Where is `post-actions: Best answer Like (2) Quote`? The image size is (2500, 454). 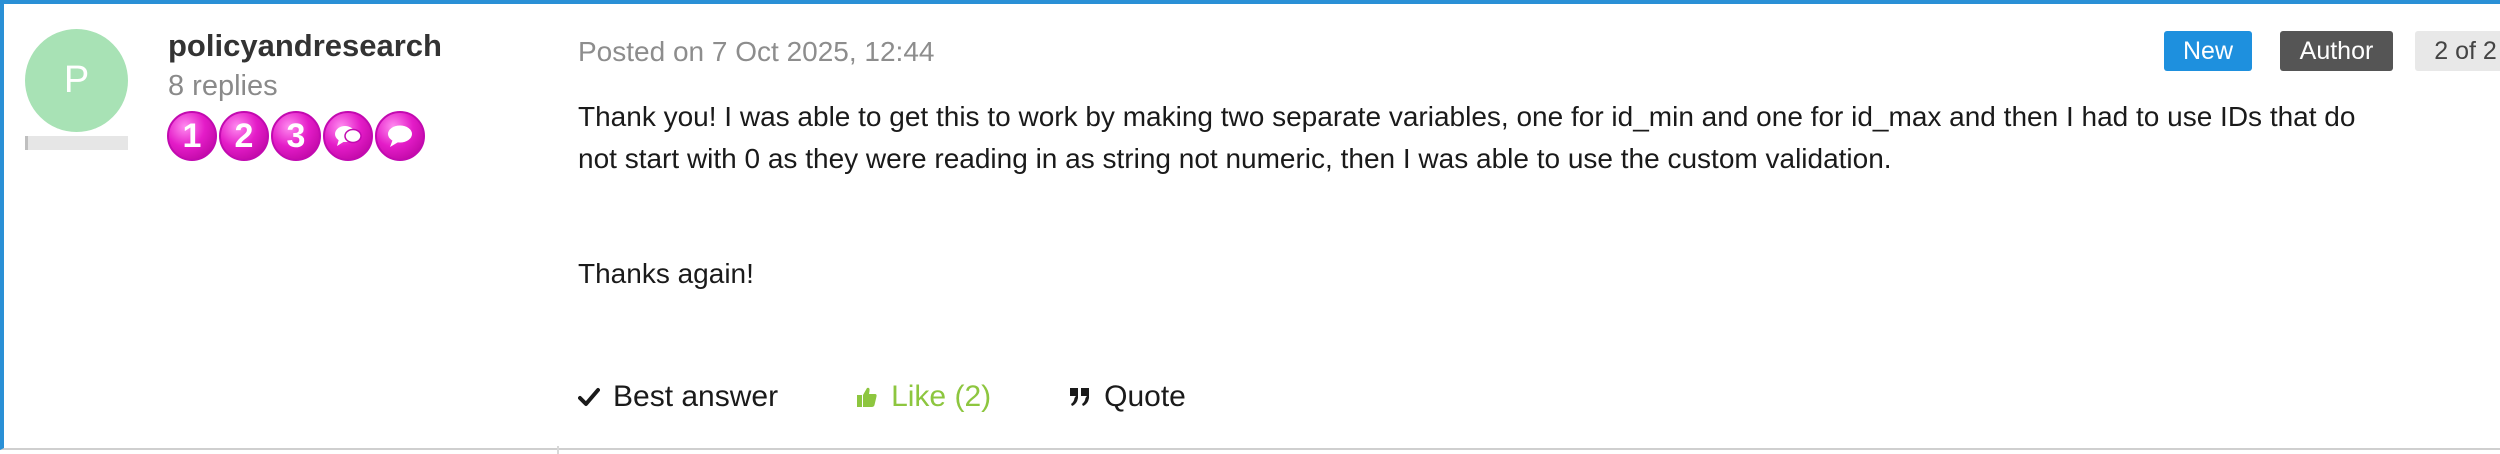
post-actions: Best answer Like (2) Quote is located at coordinates (882, 397).